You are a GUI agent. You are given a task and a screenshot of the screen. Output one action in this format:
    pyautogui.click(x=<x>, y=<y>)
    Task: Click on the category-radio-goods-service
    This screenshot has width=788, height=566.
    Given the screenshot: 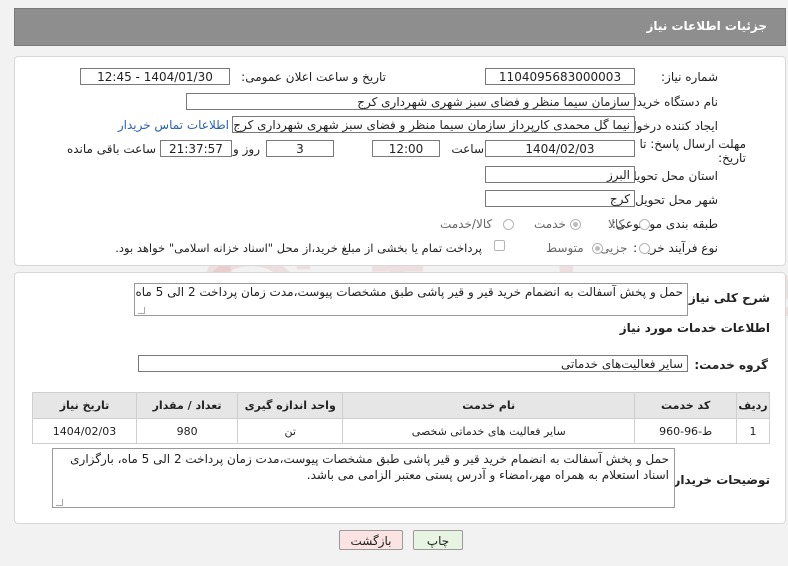 What is the action you would take?
    pyautogui.click(x=508, y=224)
    